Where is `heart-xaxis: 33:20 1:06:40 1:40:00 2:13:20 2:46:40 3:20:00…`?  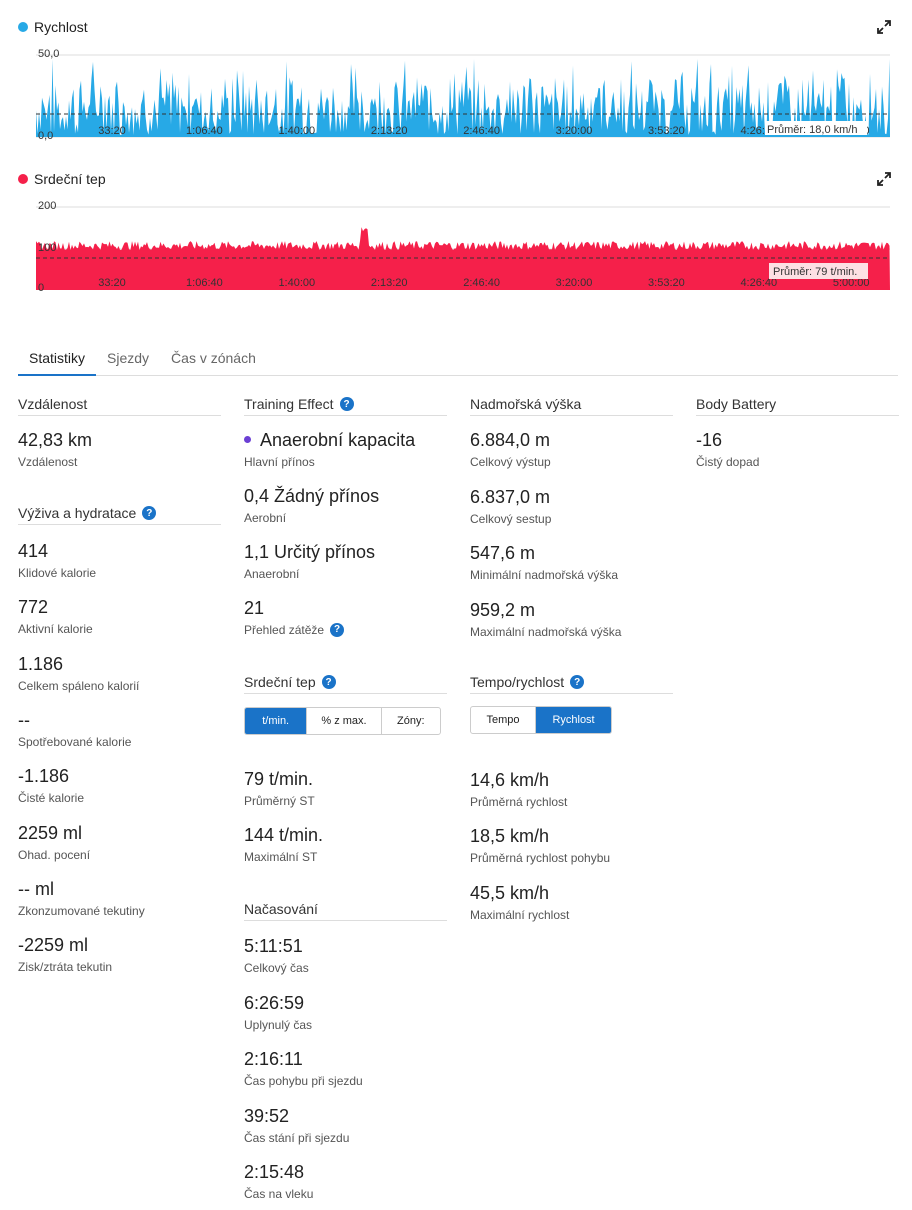 heart-xaxis: 33:20 1:06:40 1:40:00 2:13:20 2:46:40 3:20:00… is located at coordinates (483, 283).